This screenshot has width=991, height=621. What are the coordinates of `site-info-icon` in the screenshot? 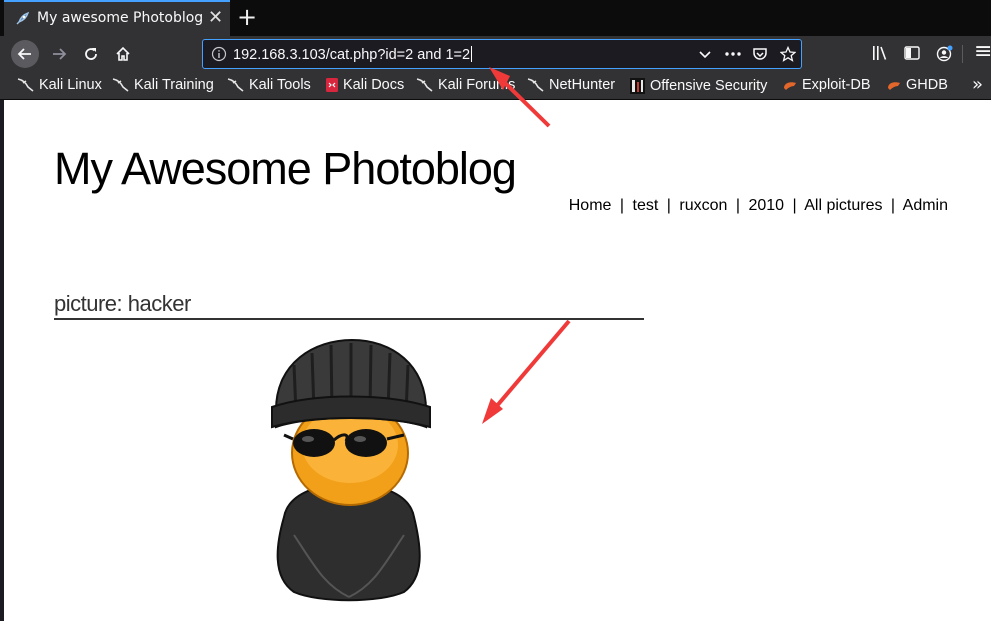 It's located at (219, 56).